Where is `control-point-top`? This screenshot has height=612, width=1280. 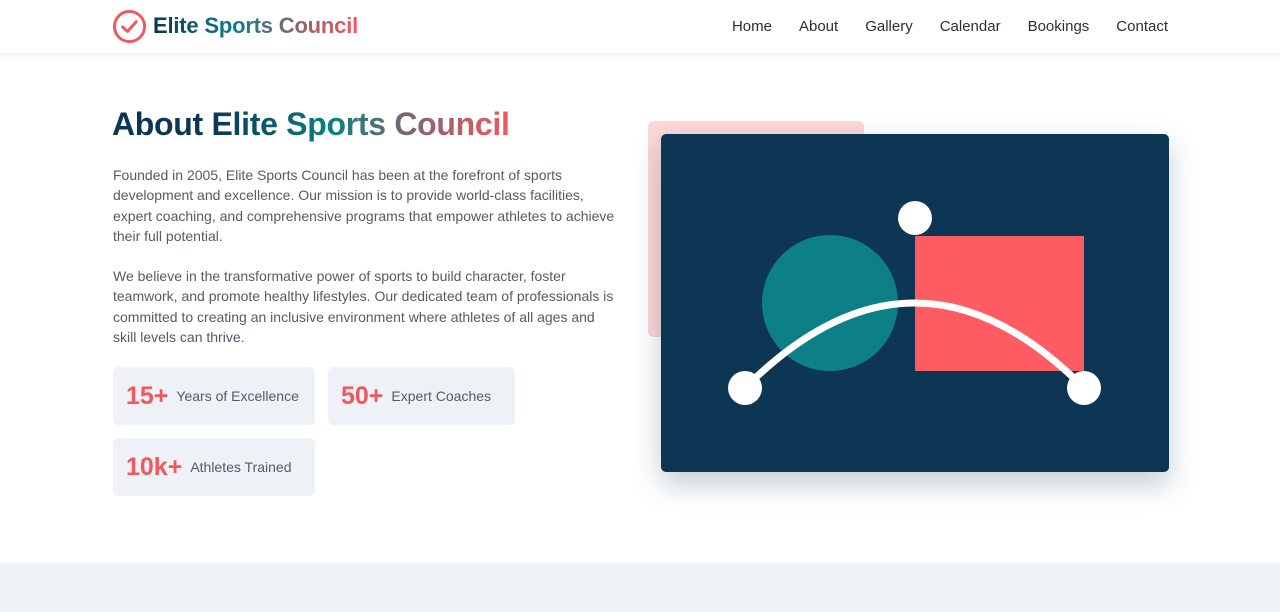
control-point-top is located at coordinates (915, 218).